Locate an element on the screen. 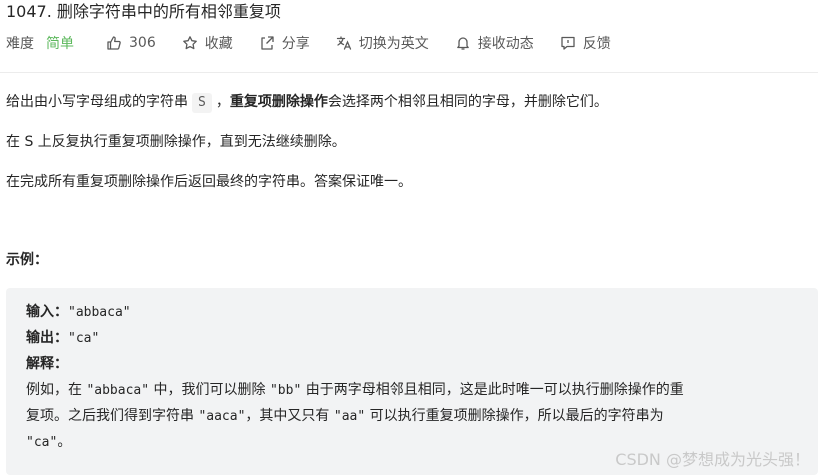 This screenshot has height=475, width=820. notify-button: 接收动态 is located at coordinates (494, 43).